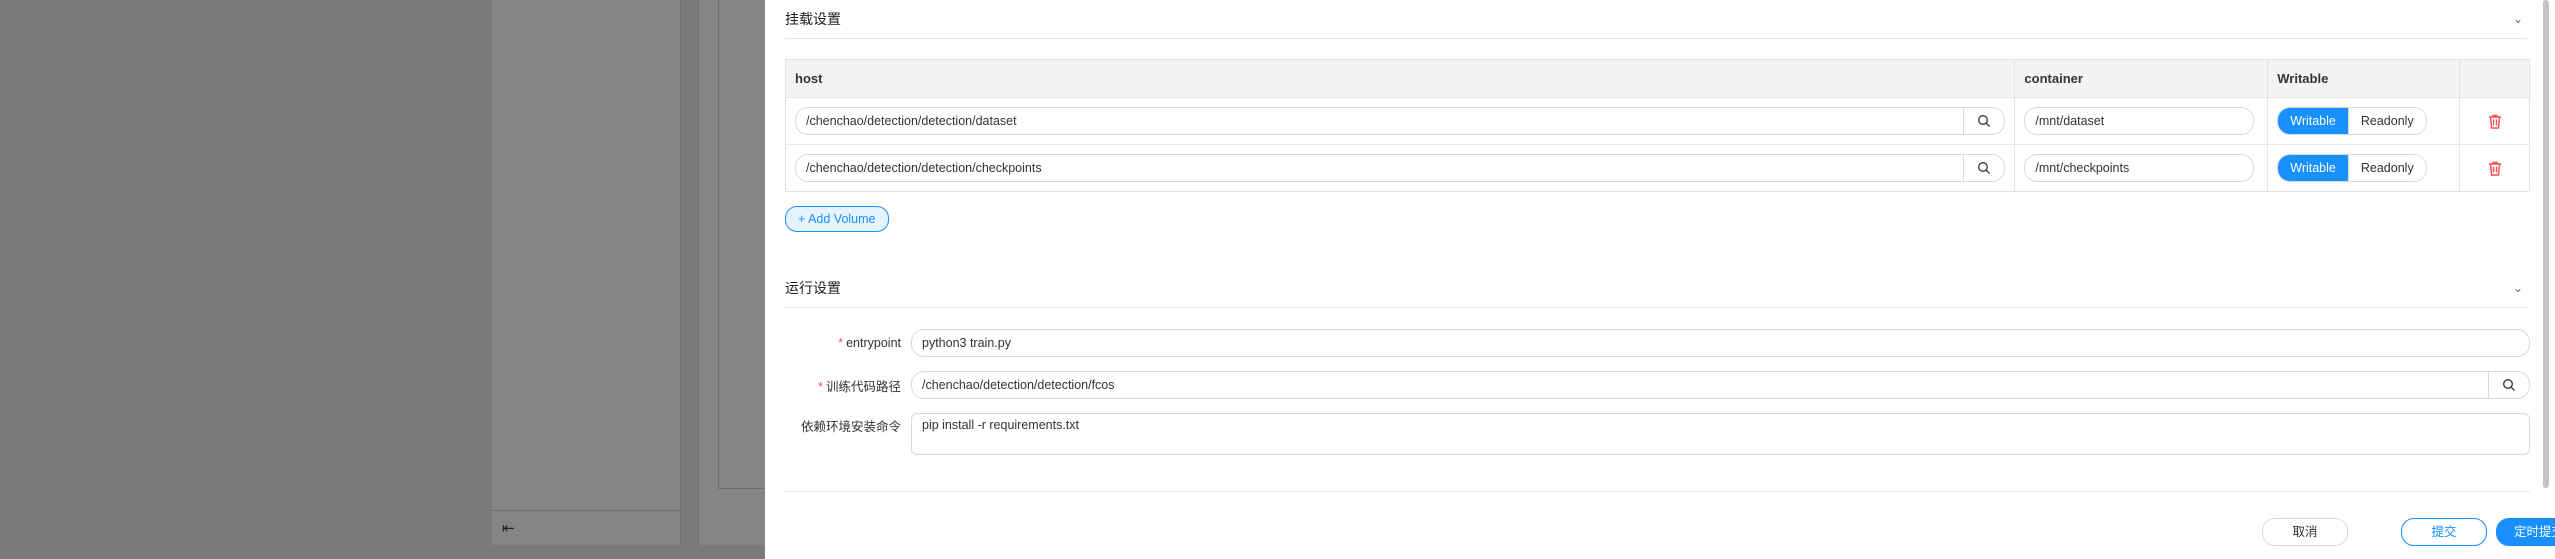  What do you see at coordinates (1400, 121) in the screenshot?
I see `host-path-input: /chenchao/detection/detection/dataset` at bounding box center [1400, 121].